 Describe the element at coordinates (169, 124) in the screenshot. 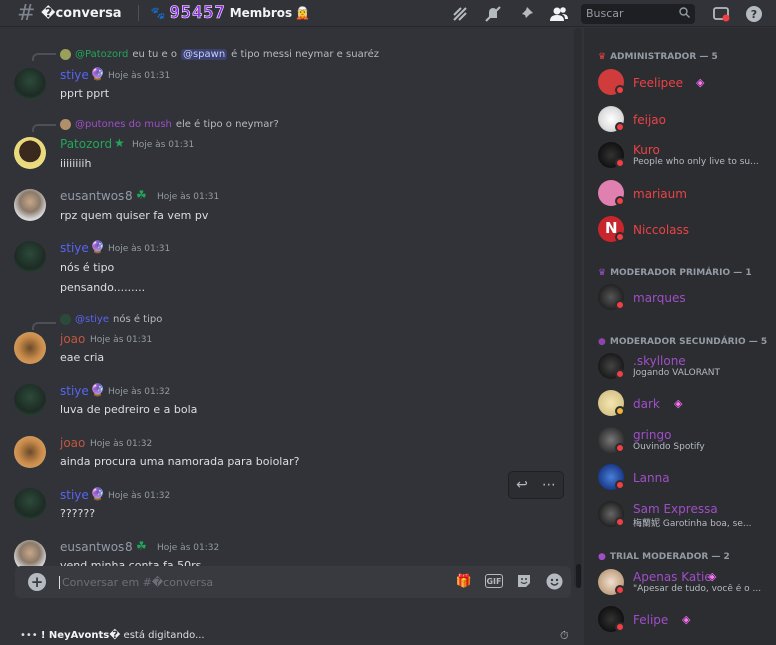

I see `reply-preview: @putones do mush ele é tipo o neymar?` at that location.